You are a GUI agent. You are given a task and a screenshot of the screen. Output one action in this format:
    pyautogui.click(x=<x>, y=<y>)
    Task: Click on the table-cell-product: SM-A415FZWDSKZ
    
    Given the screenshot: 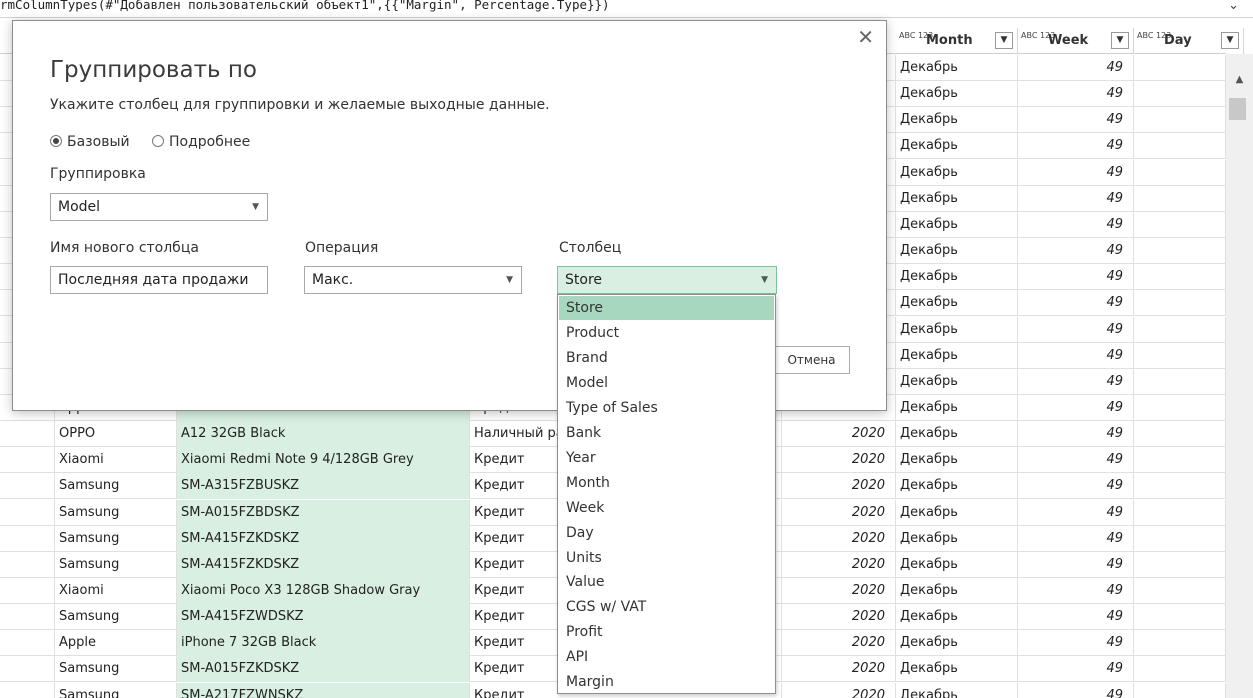 What is the action you would take?
    pyautogui.click(x=323, y=617)
    